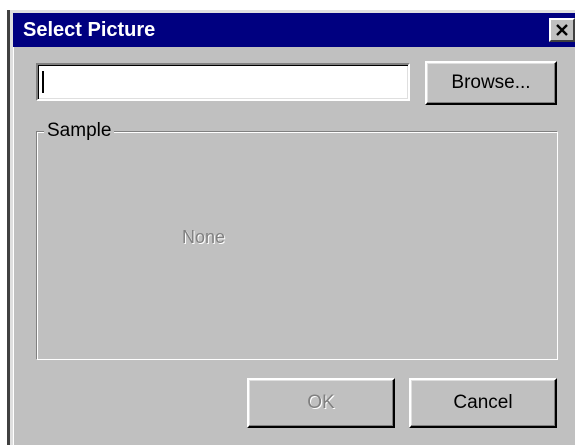  Describe the element at coordinates (294, 30) in the screenshot. I see `title-bar: Select Picture` at that location.